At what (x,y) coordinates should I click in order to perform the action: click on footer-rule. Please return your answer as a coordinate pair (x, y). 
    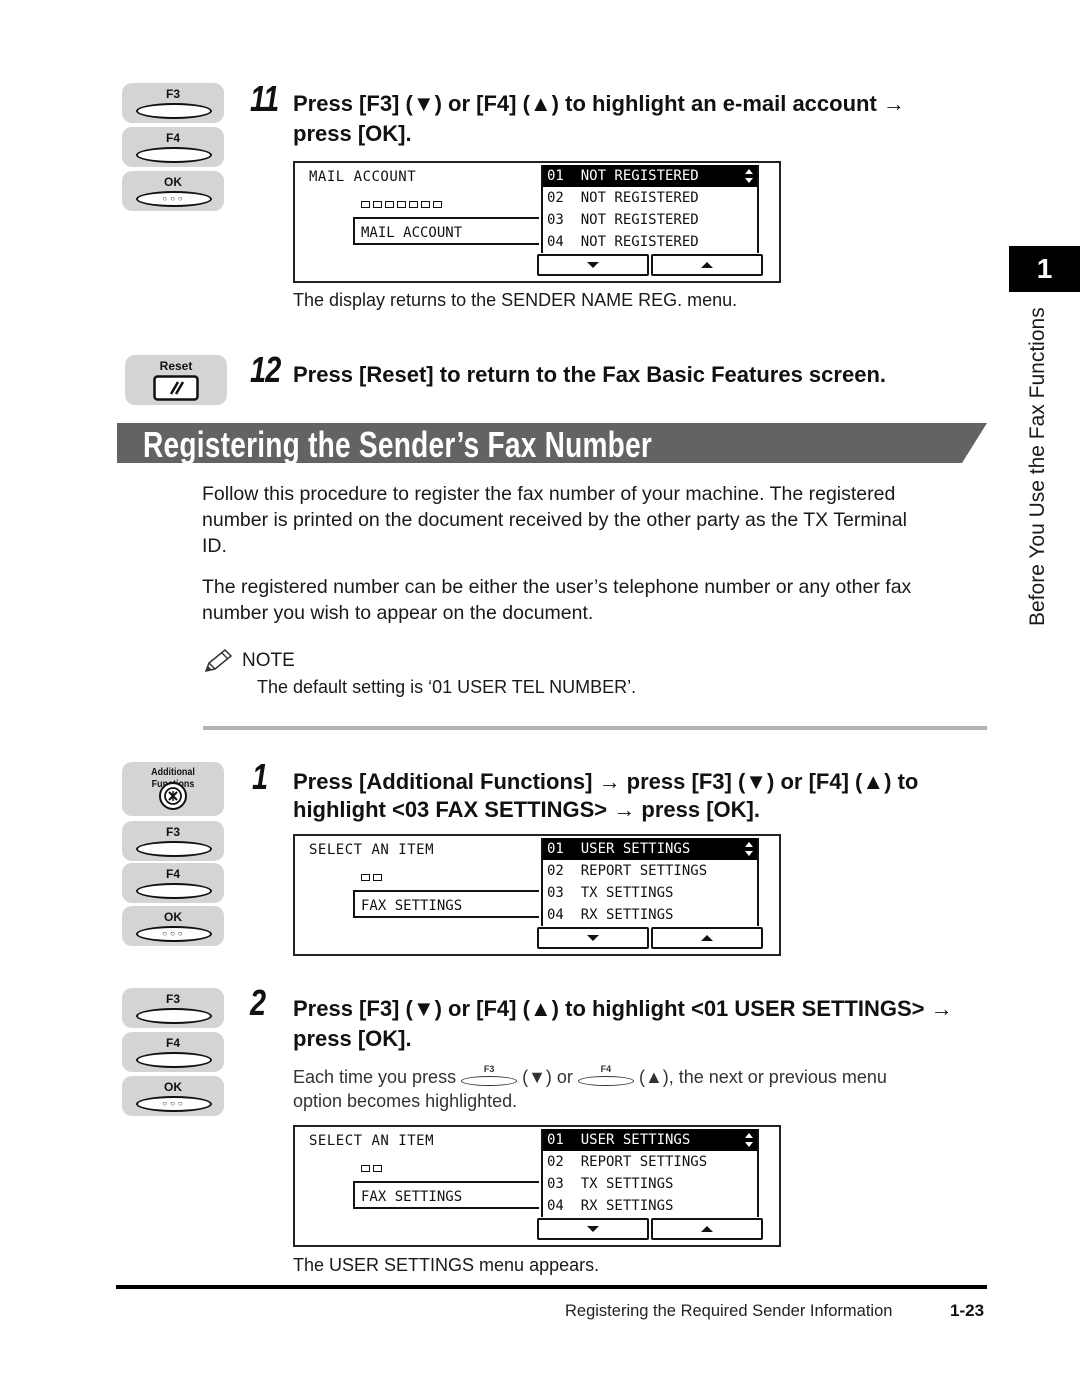
    Looking at the image, I should click on (551, 1287).